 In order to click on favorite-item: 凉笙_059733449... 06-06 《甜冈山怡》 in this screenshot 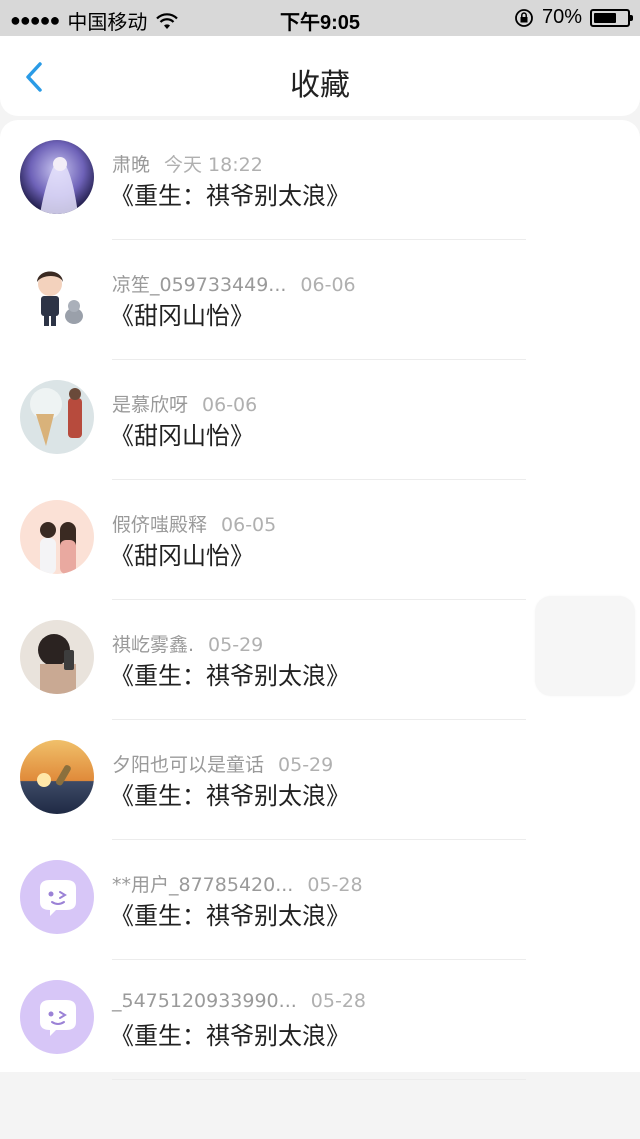, I will do `click(320, 300)`.